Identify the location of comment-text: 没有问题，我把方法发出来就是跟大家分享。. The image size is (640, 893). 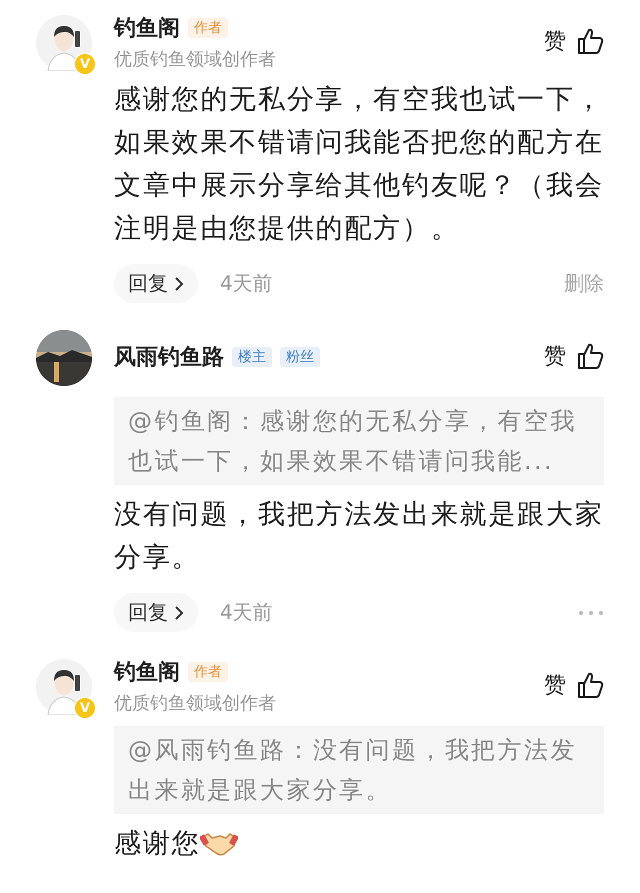
(359, 536).